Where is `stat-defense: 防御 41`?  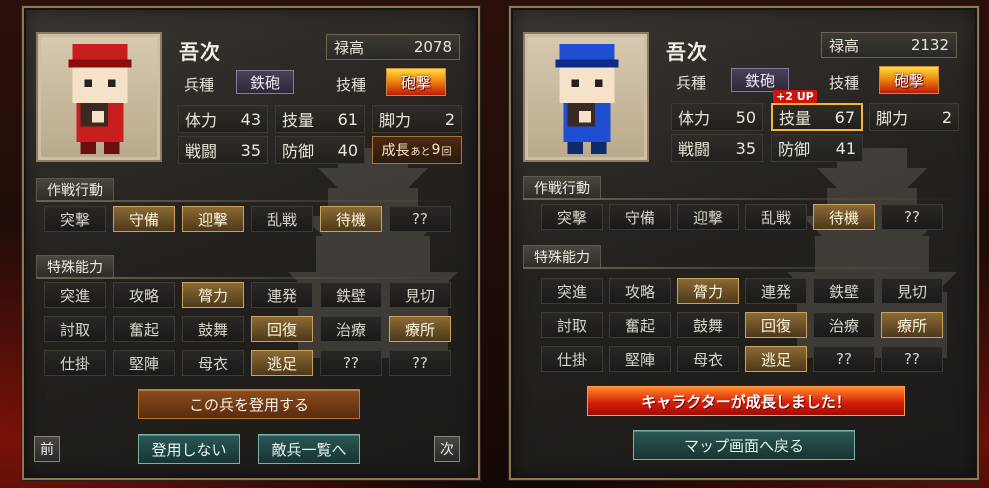
stat-defense: 防御 41 is located at coordinates (817, 148).